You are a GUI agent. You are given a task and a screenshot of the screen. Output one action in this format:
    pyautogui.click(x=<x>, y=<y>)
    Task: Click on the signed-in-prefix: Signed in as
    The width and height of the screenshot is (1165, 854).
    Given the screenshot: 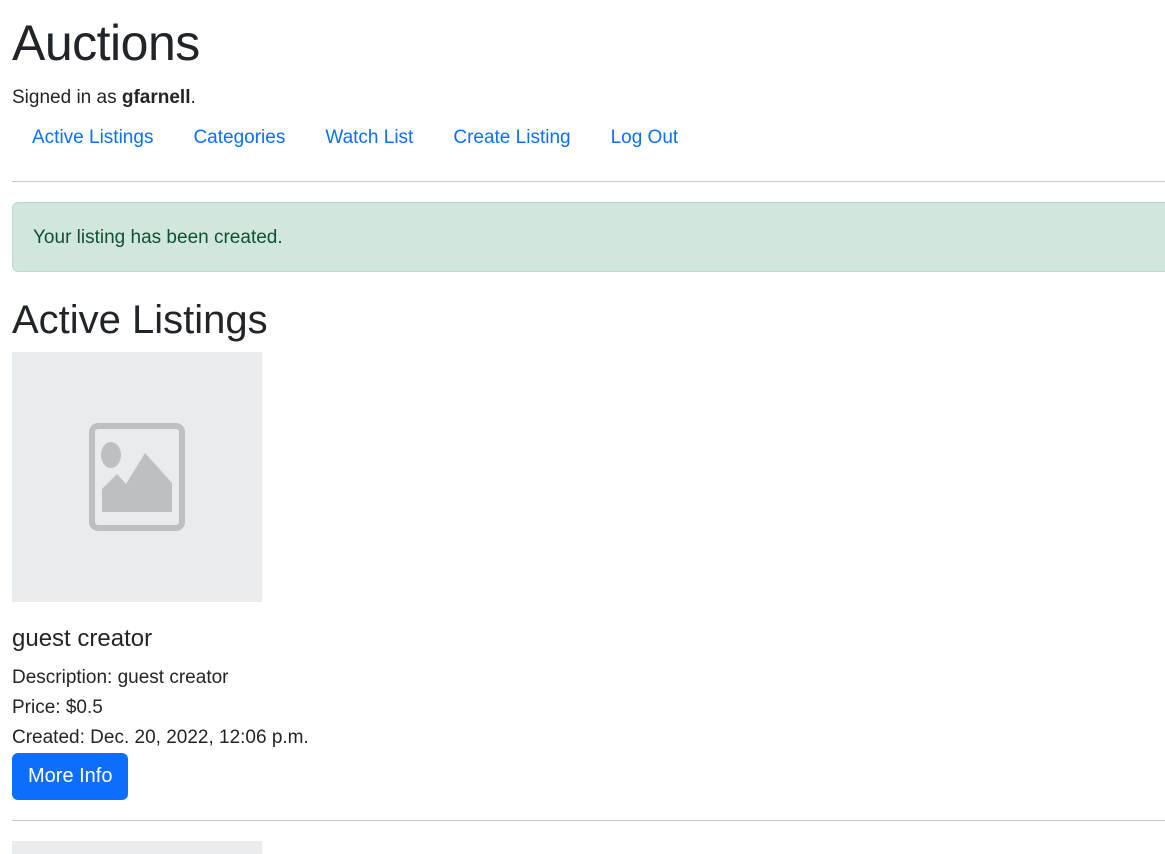 What is the action you would take?
    pyautogui.click(x=67, y=97)
    